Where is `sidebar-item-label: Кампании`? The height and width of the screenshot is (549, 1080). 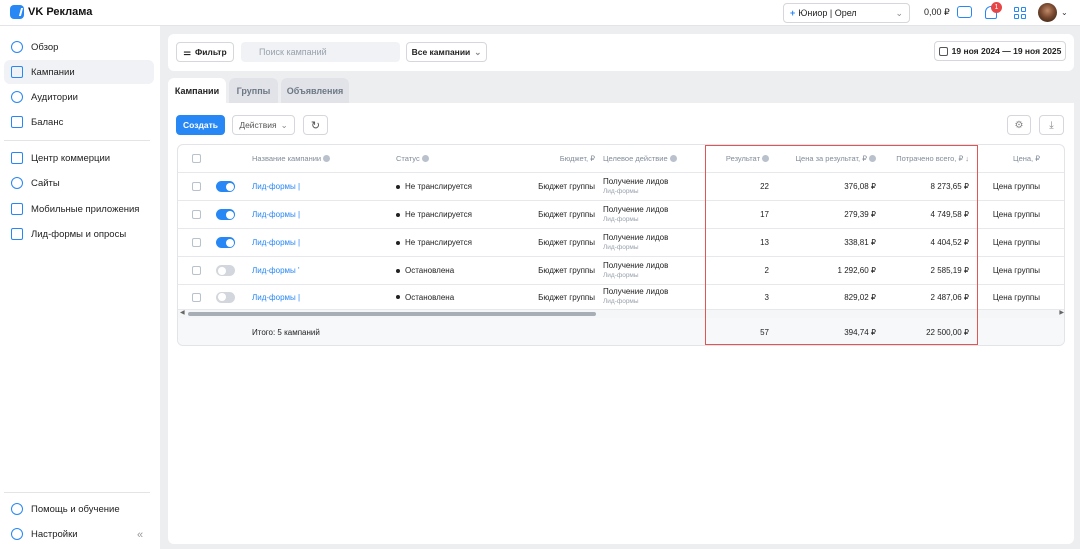
sidebar-item-label: Кампании is located at coordinates (53, 72).